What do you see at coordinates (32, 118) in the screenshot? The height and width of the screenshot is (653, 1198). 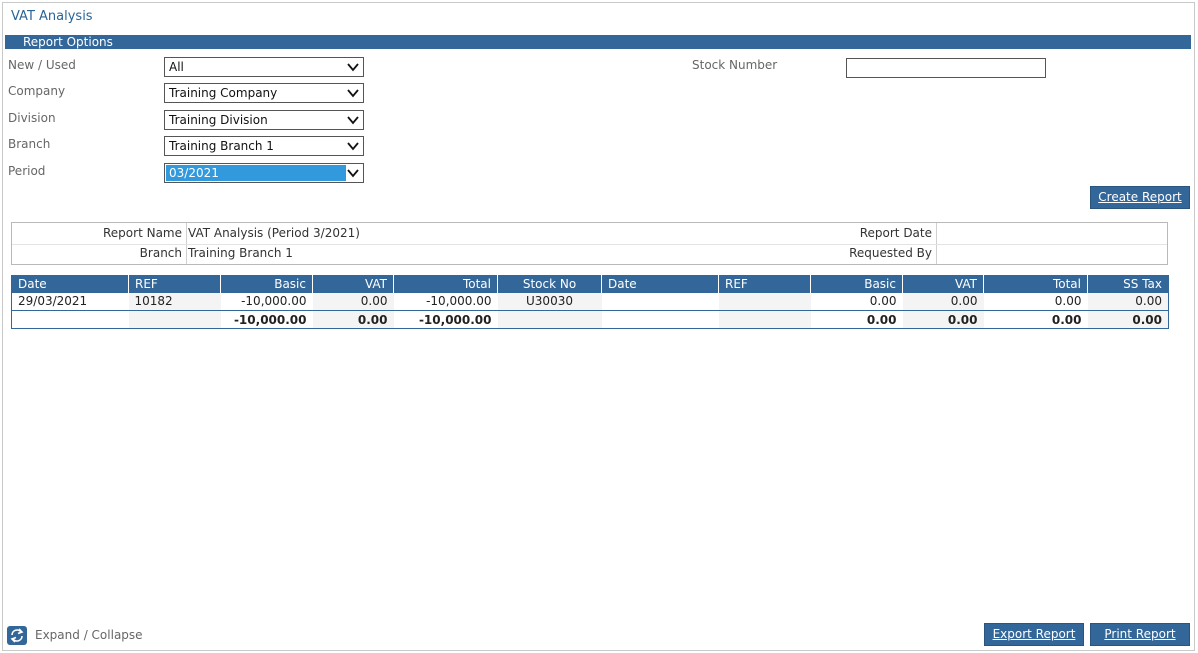 I see `division-label: Division` at bounding box center [32, 118].